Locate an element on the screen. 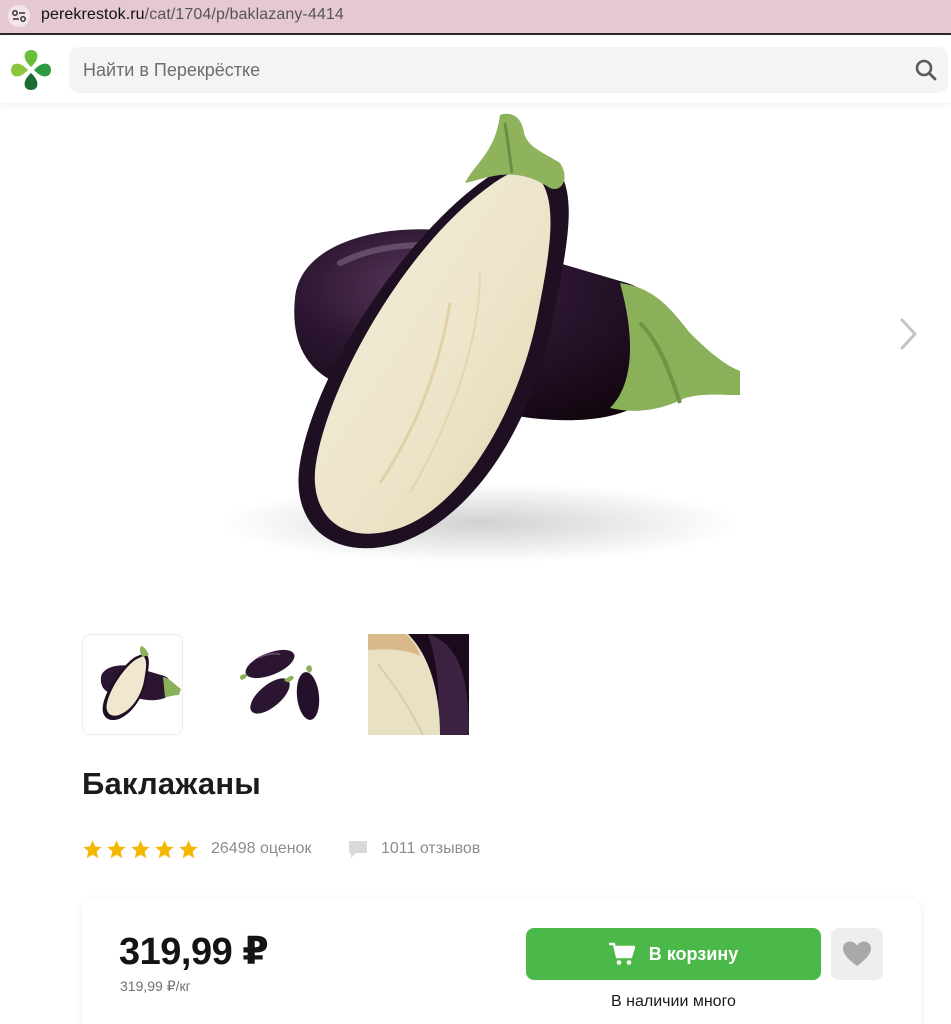 Image resolution: width=951 pixels, height=1024 pixels. unit-price: 319,99 ₽/кг is located at coordinates (155, 986).